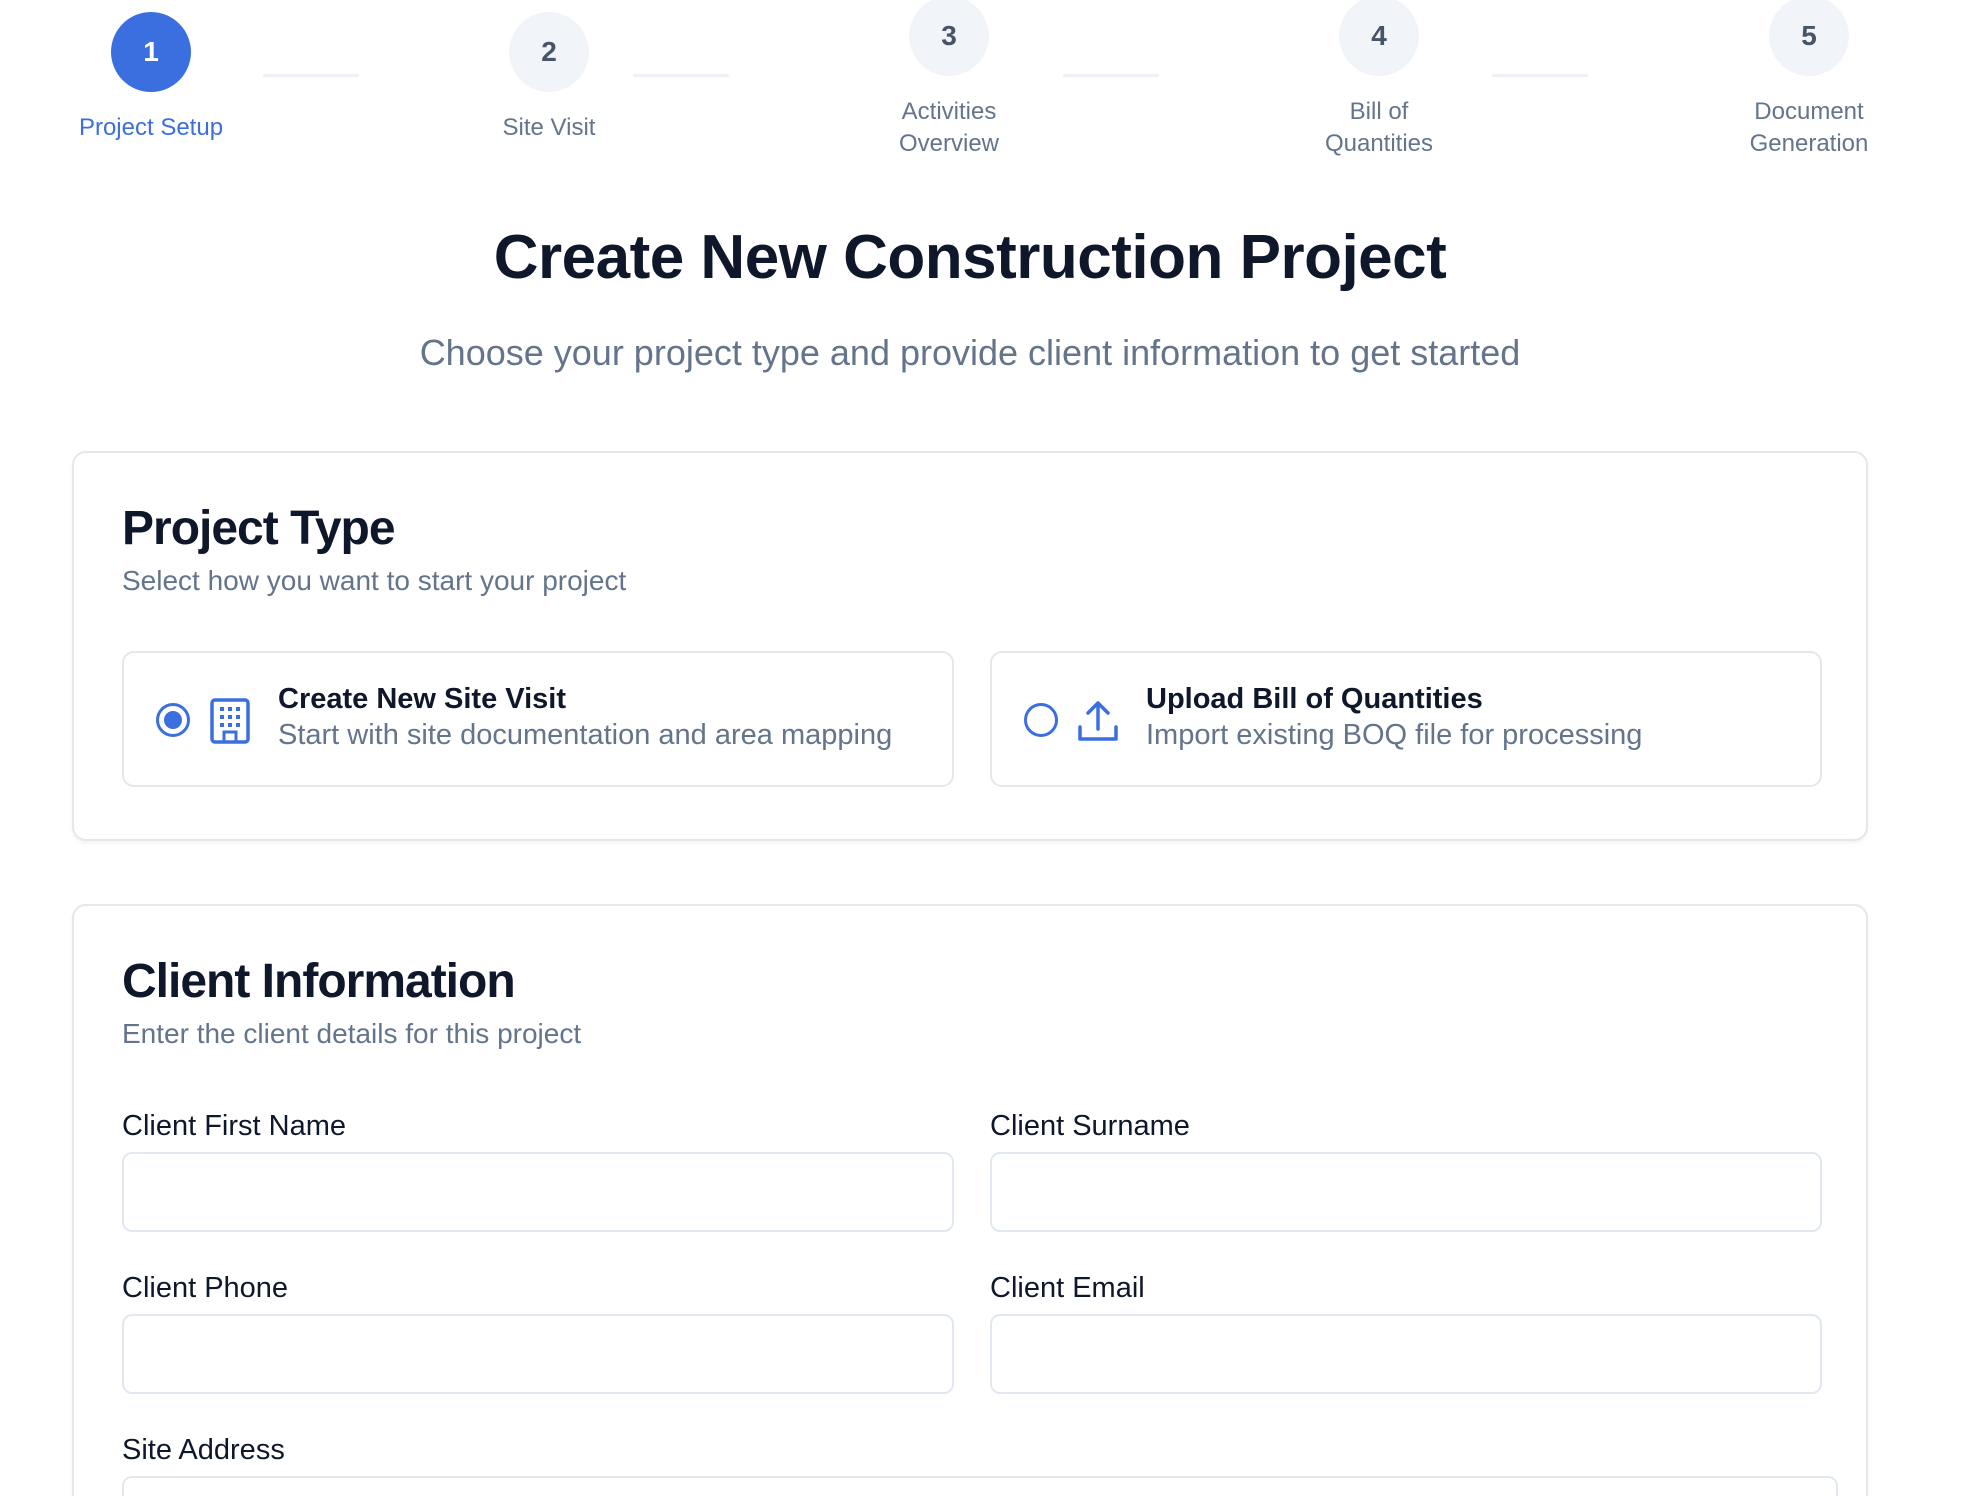  Describe the element at coordinates (538, 1354) in the screenshot. I see `phone-input` at that location.